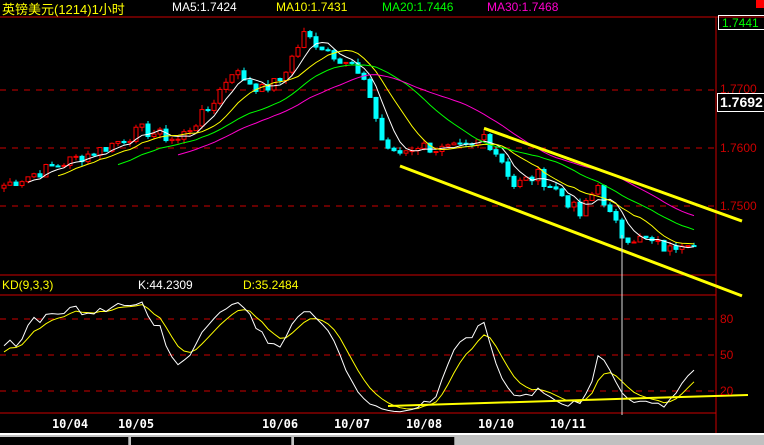 This screenshot has height=445, width=764. I want to click on kd-tick: 20, so click(727, 391).